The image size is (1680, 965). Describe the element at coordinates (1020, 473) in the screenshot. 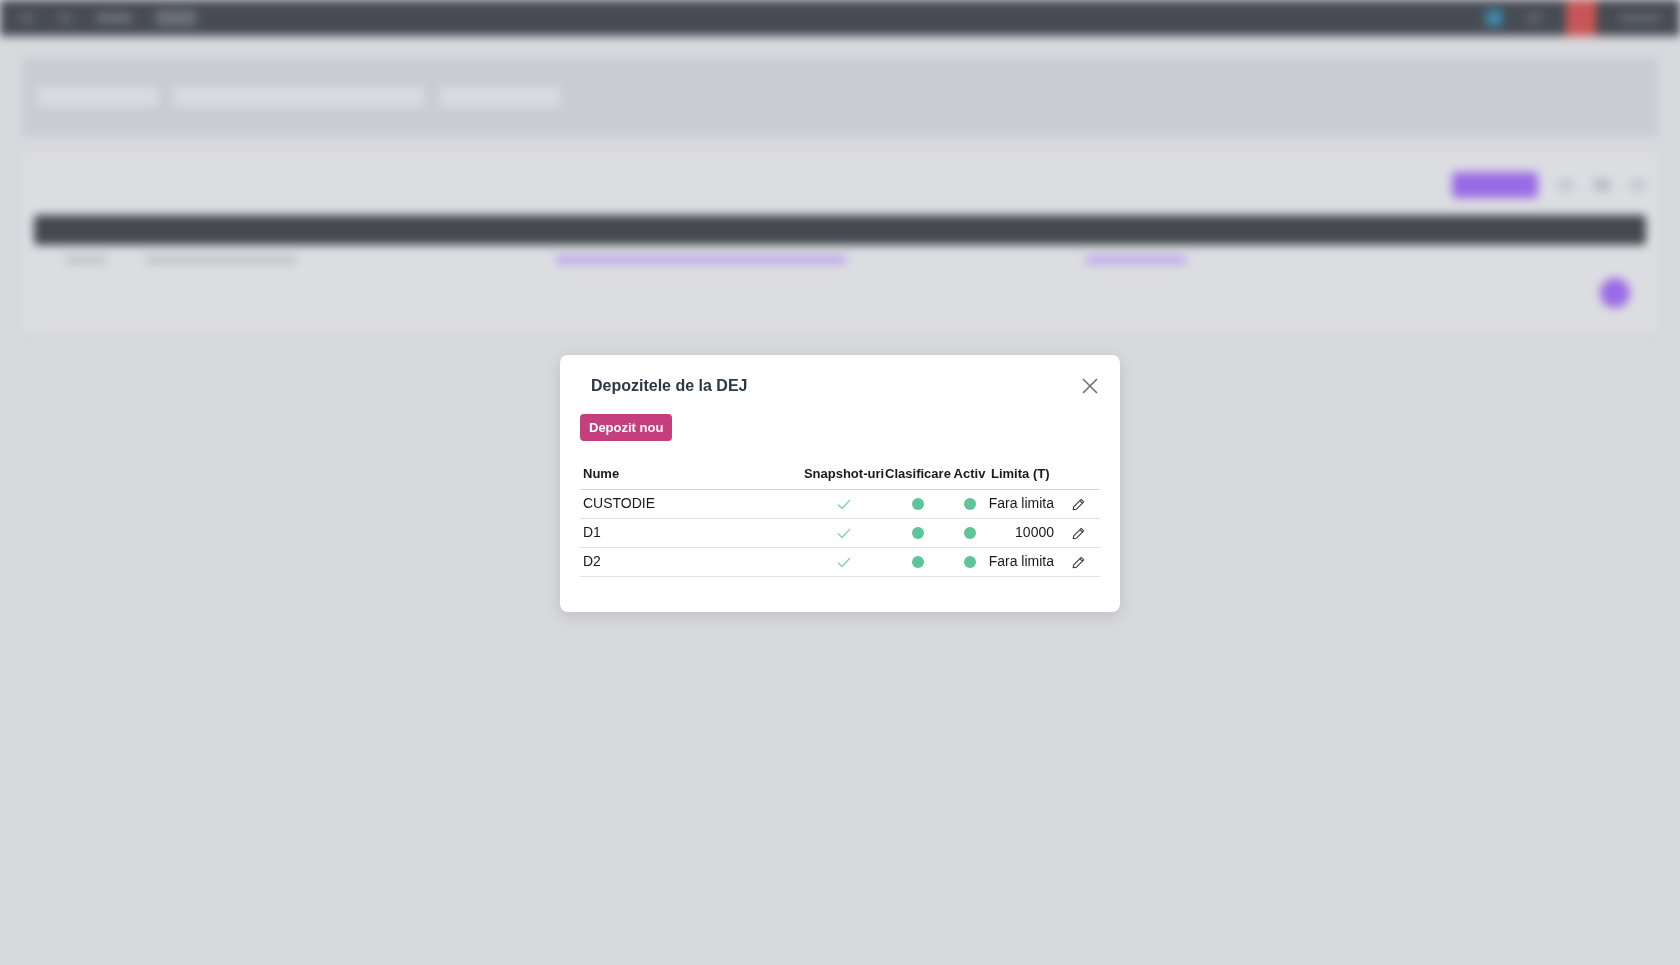

I see `column-header: Limita (T)` at that location.